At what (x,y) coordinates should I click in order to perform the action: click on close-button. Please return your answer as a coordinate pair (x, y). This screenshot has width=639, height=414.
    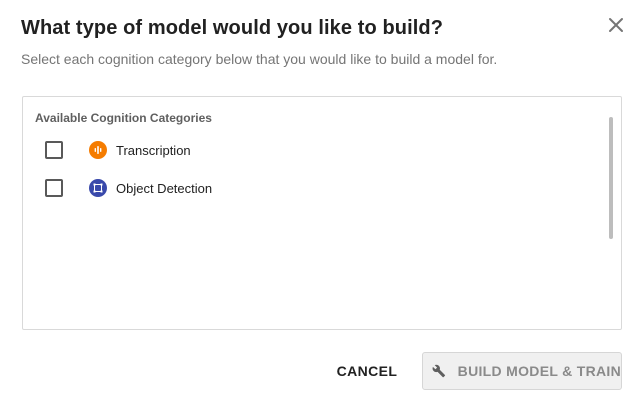
    Looking at the image, I should click on (616, 25).